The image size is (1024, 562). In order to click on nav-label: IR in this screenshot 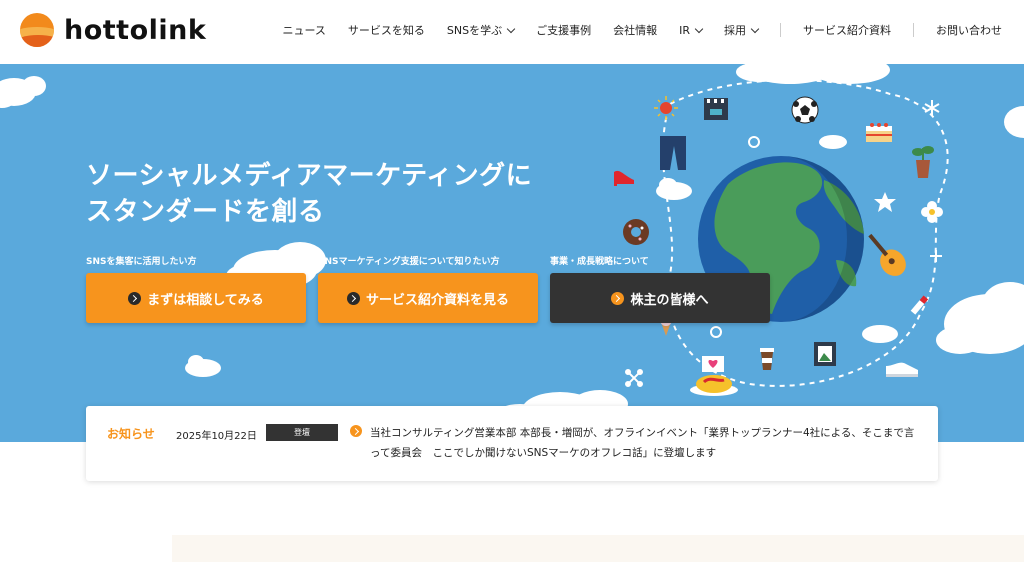, I will do `click(684, 30)`.